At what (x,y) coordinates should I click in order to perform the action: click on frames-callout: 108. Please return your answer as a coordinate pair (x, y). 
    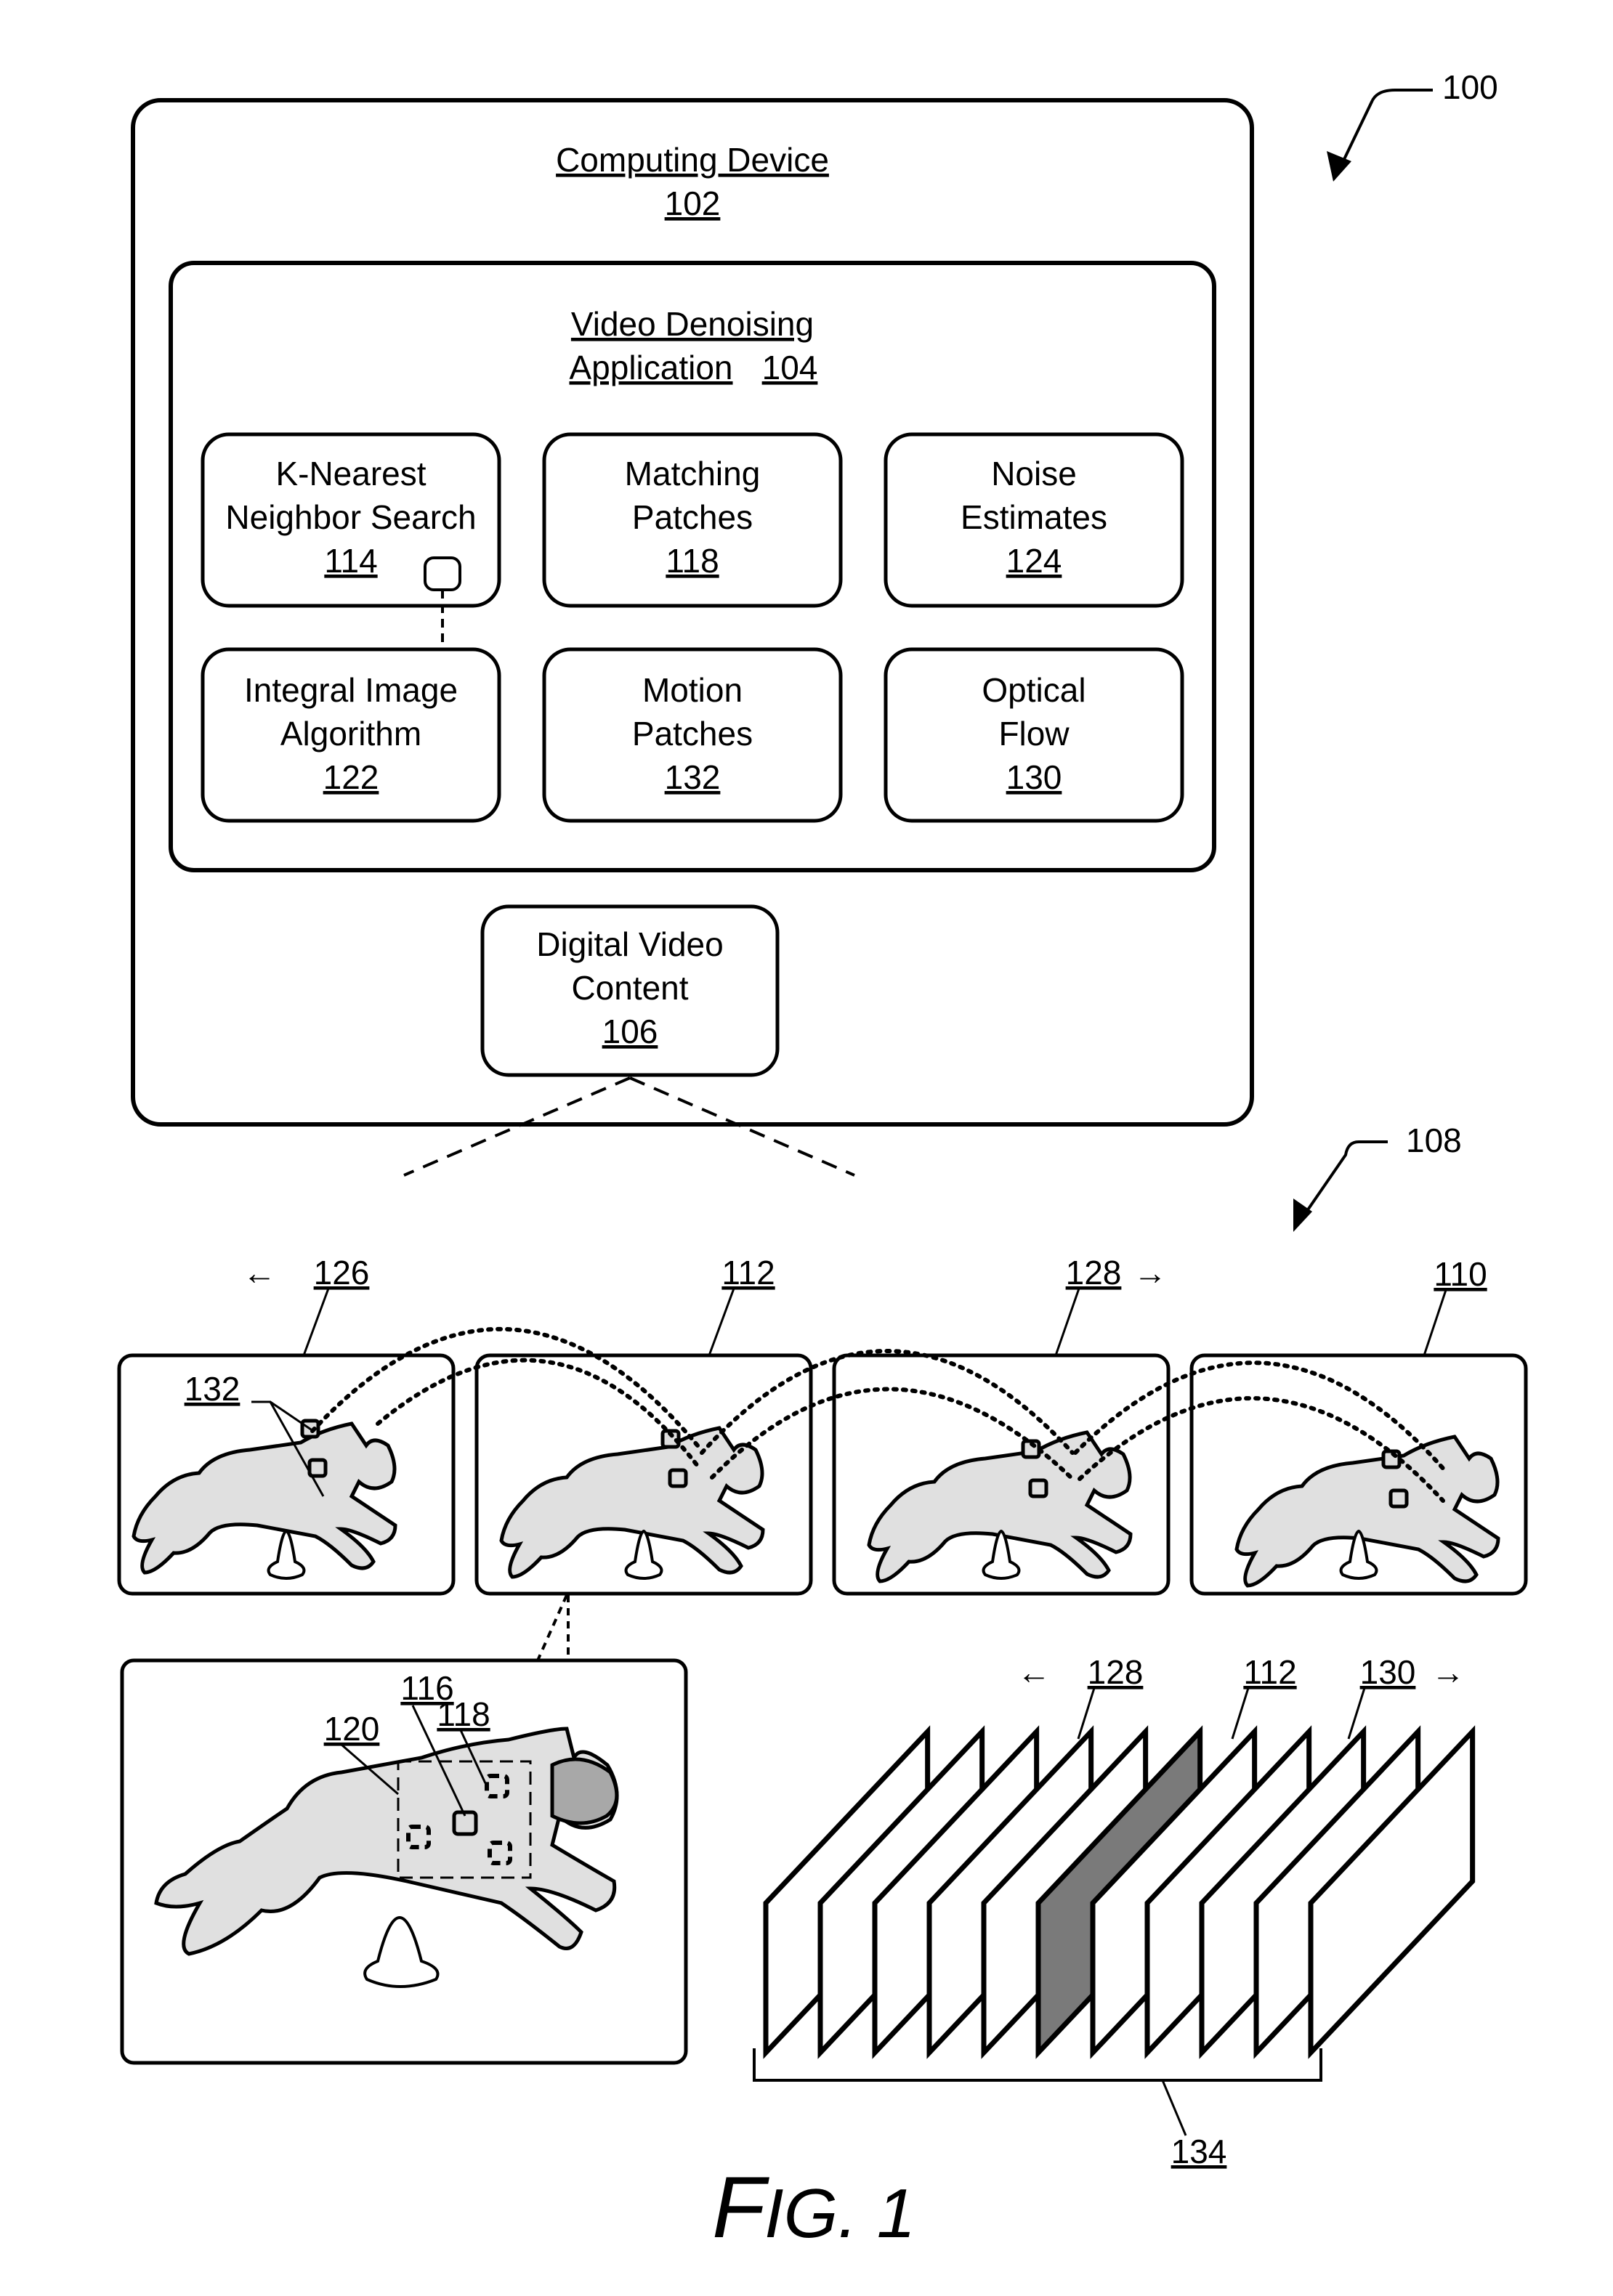
    Looking at the image, I should click on (1377, 1177).